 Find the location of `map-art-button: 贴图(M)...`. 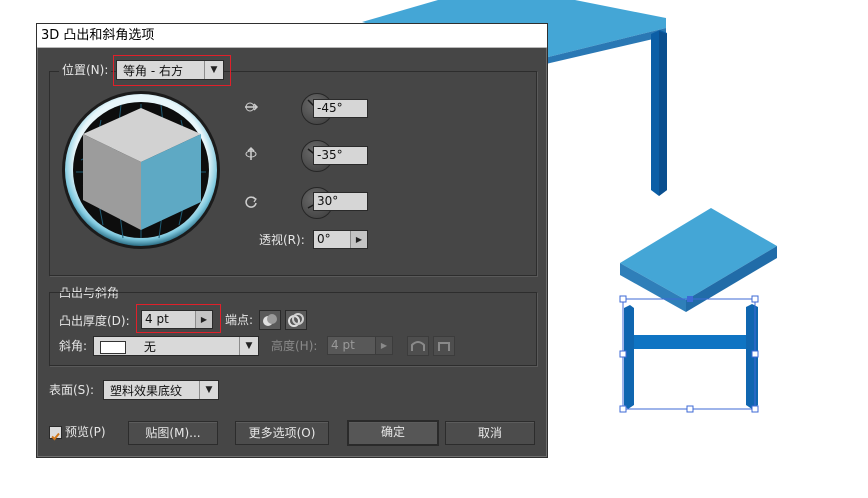

map-art-button: 贴图(M)... is located at coordinates (173, 433).